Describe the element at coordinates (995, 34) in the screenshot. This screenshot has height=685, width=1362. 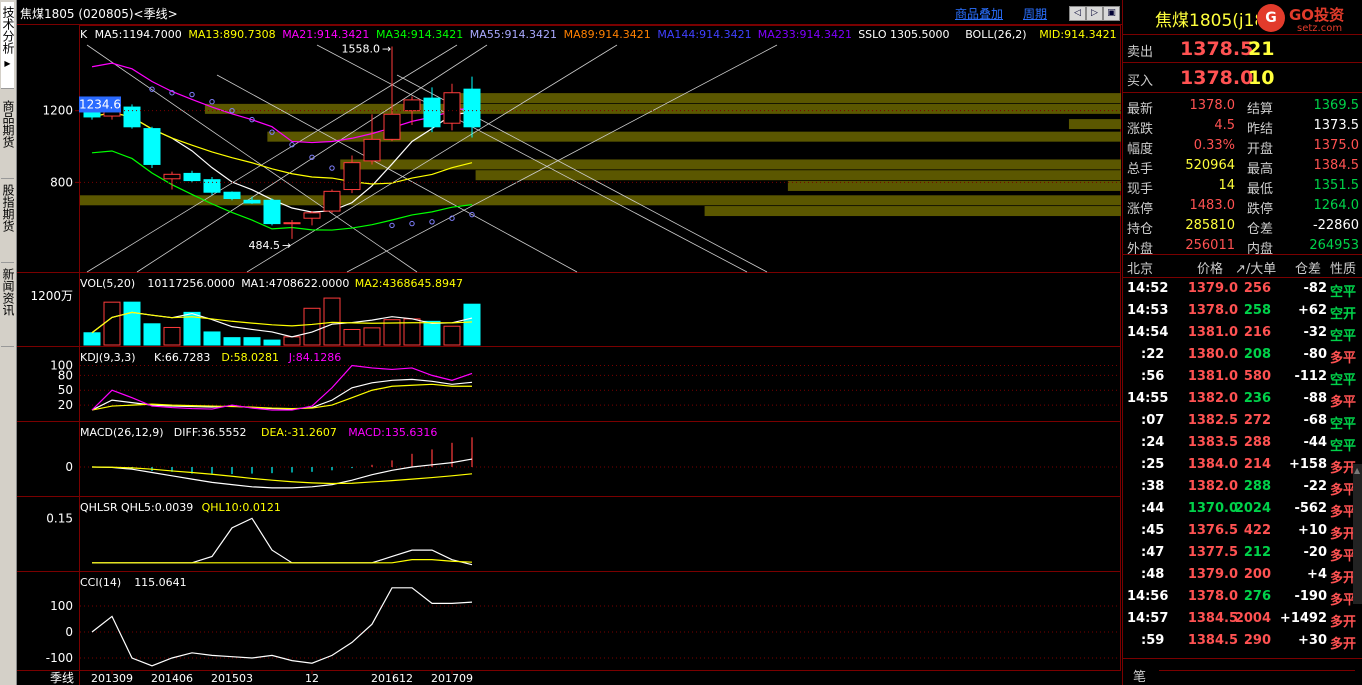
I see `legend-item: BOLL(26,2)` at that location.